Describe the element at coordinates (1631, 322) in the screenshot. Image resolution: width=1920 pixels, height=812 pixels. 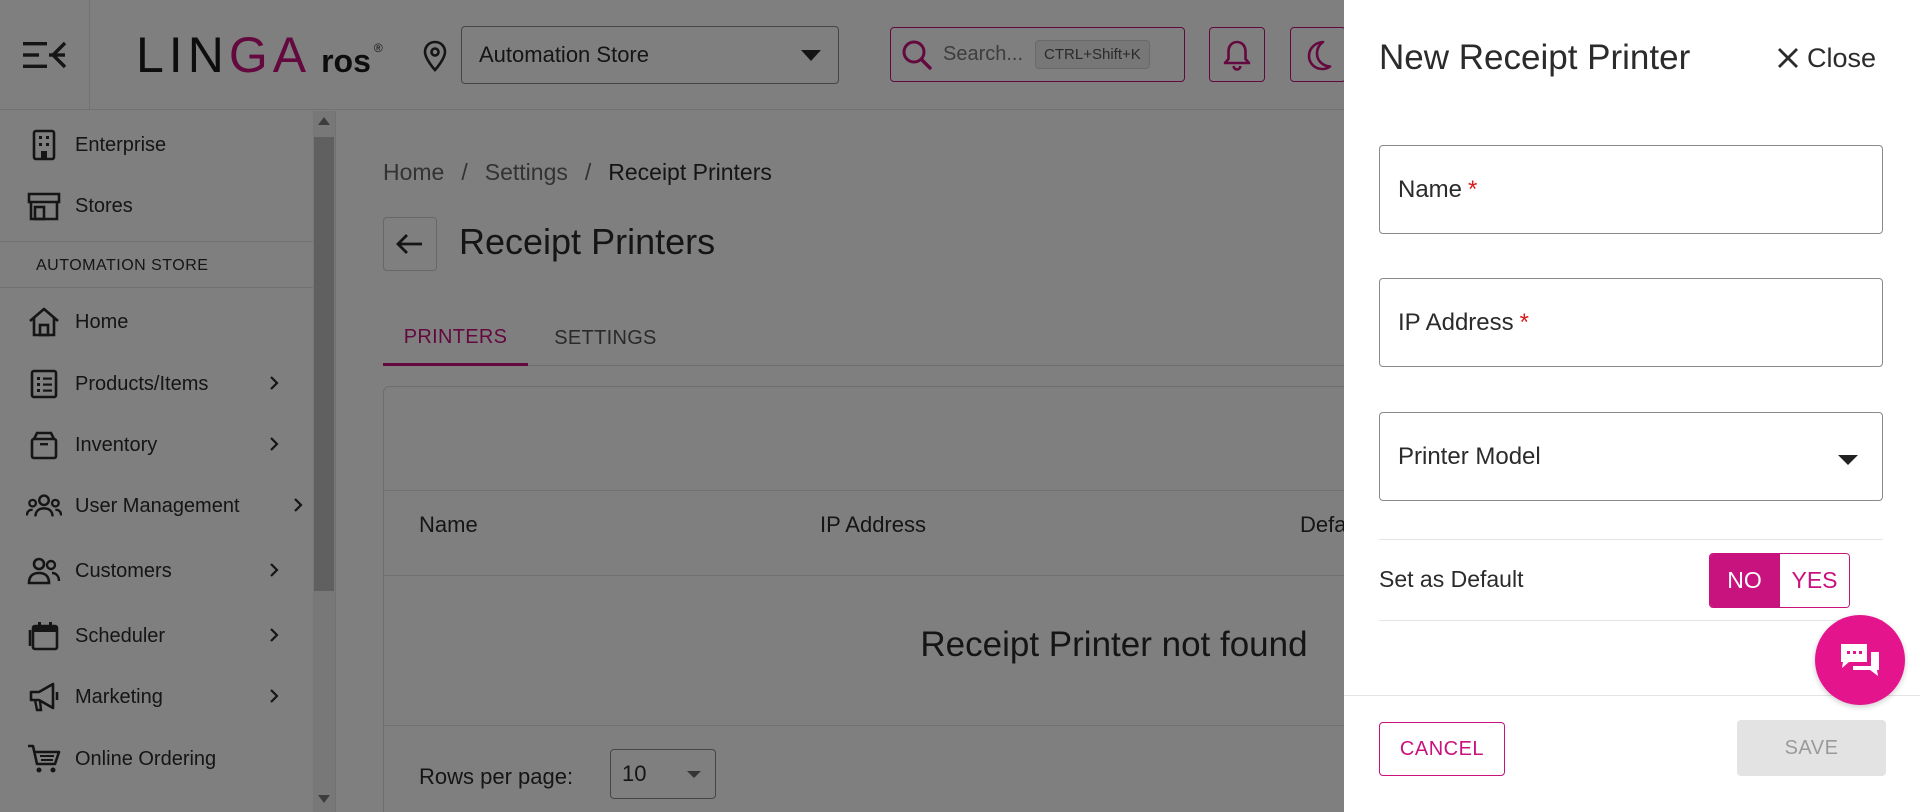
I see `ip-address-field: IP Address *` at that location.